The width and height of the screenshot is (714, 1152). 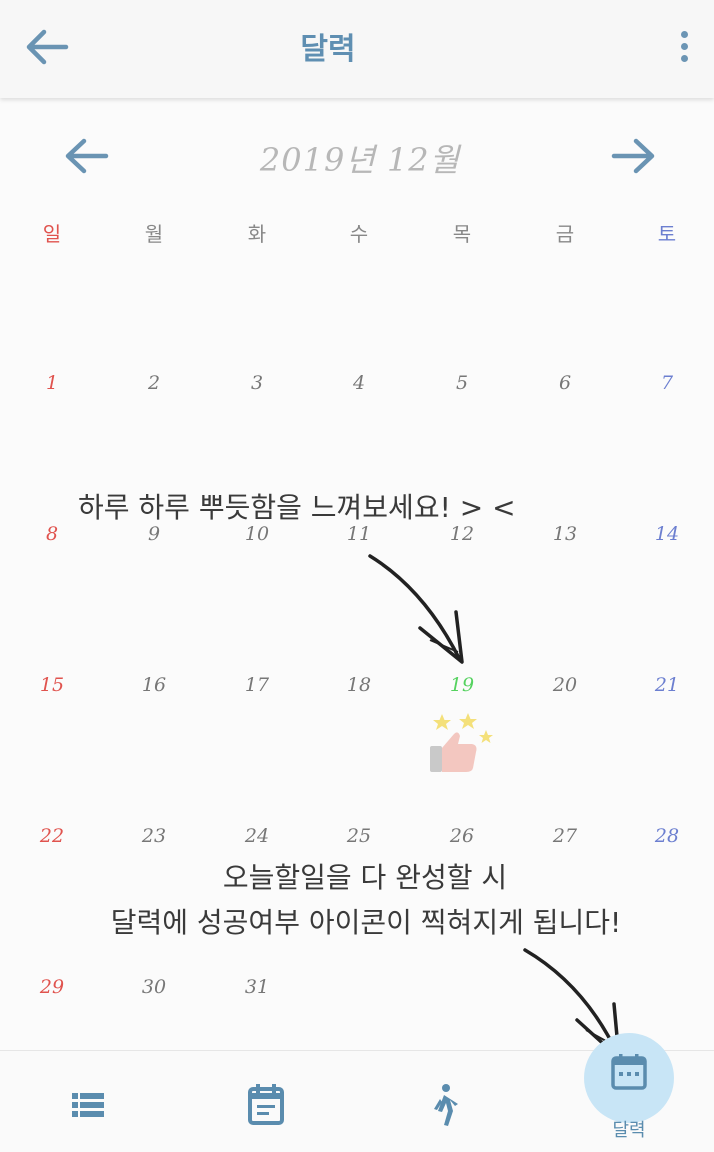 What do you see at coordinates (667, 836) in the screenshot?
I see `calendar-day: 28` at bounding box center [667, 836].